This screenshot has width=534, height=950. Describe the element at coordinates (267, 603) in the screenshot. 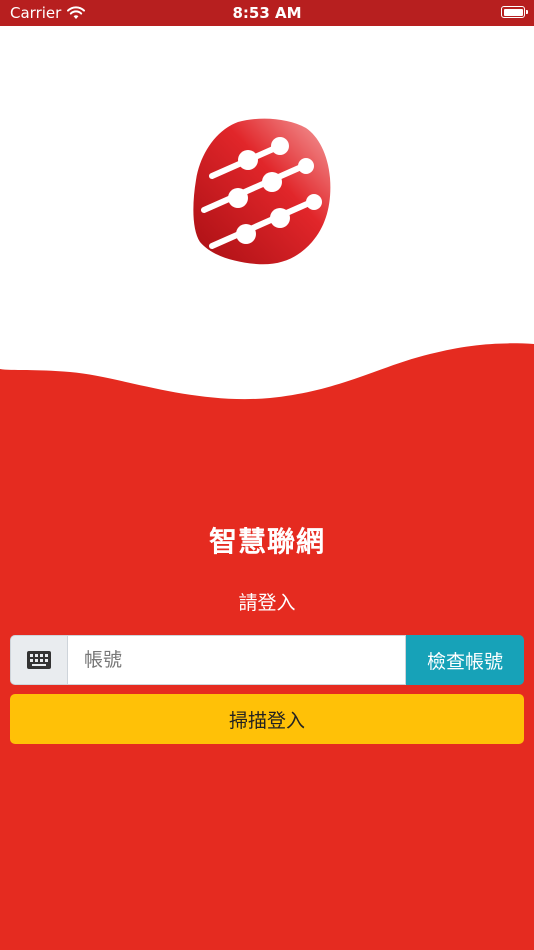

I see `login-prompt: 請登入` at that location.